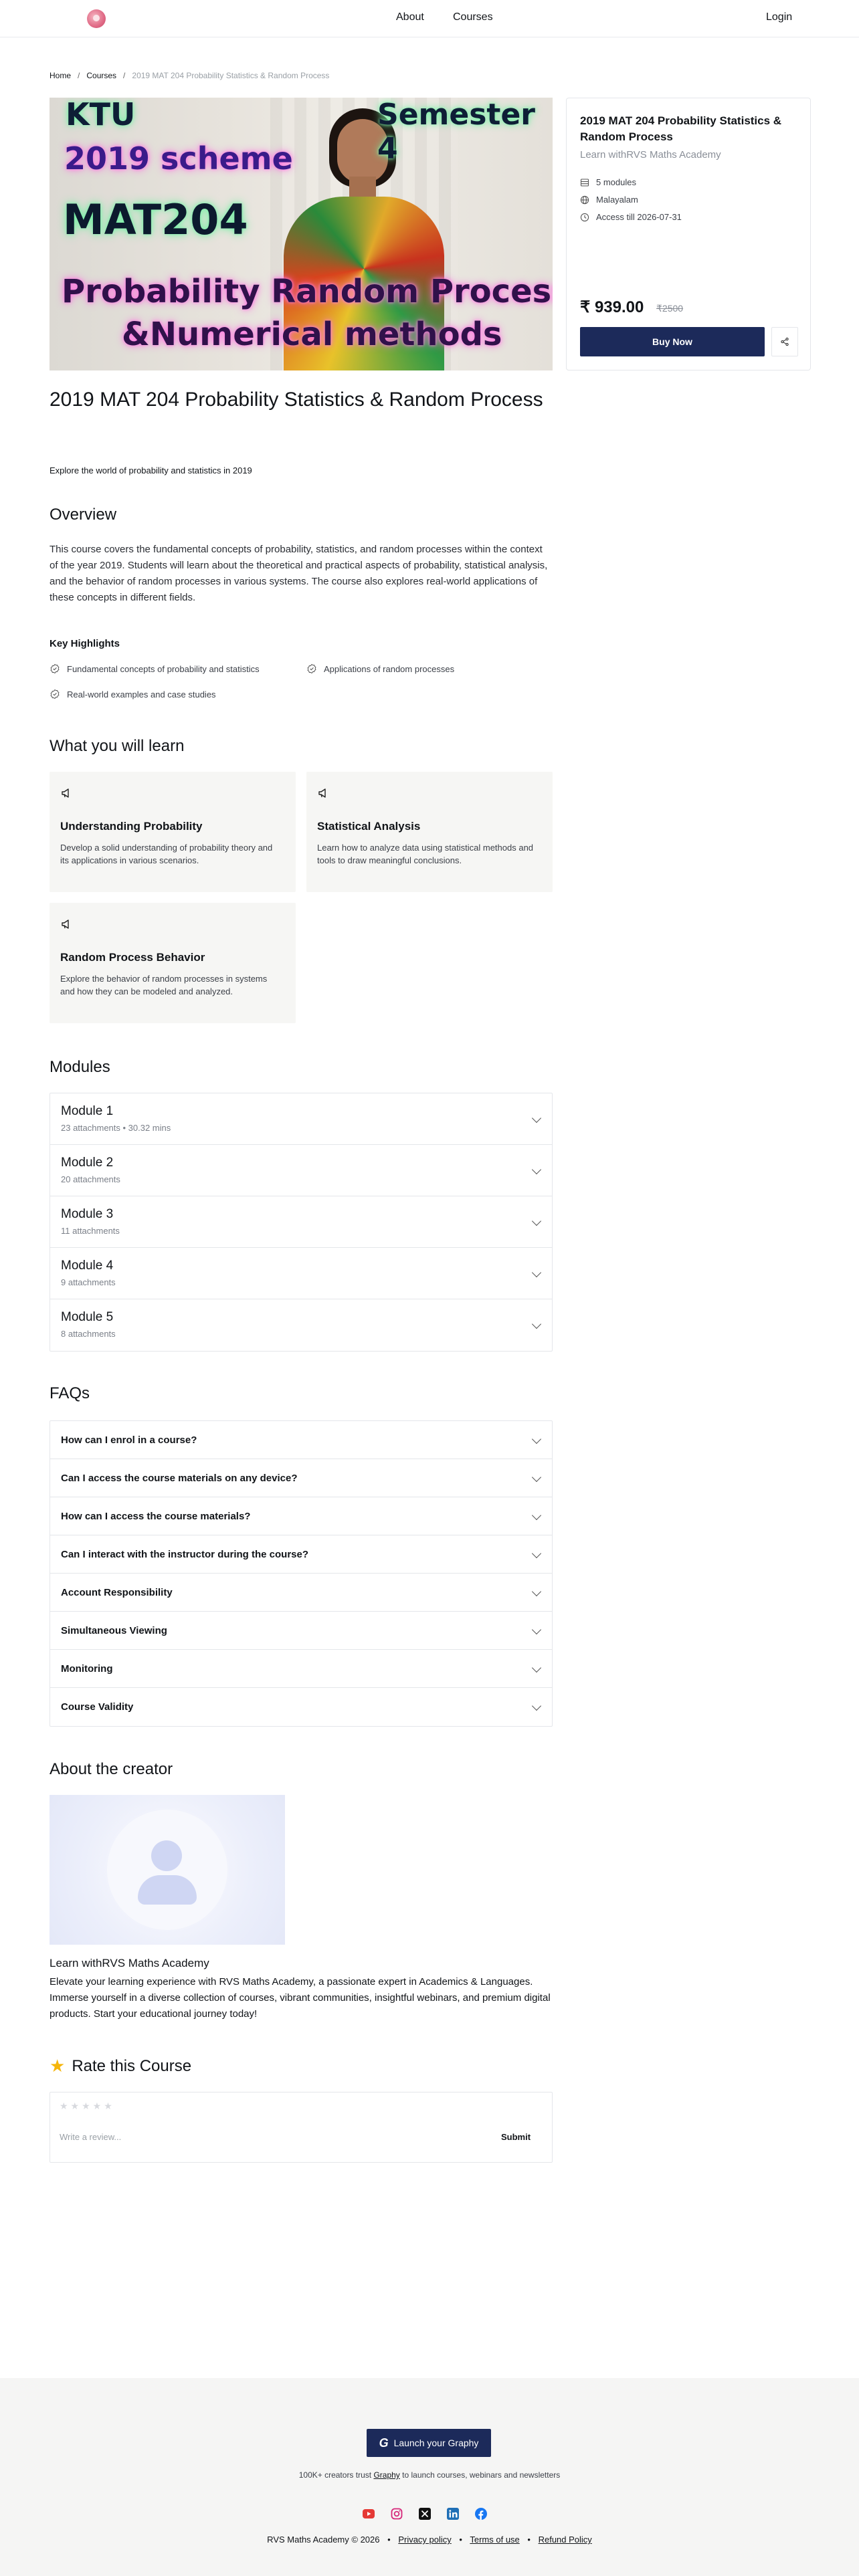  Describe the element at coordinates (301, 1222) in the screenshot. I see `module-row: Module 3 11 attachments` at that location.